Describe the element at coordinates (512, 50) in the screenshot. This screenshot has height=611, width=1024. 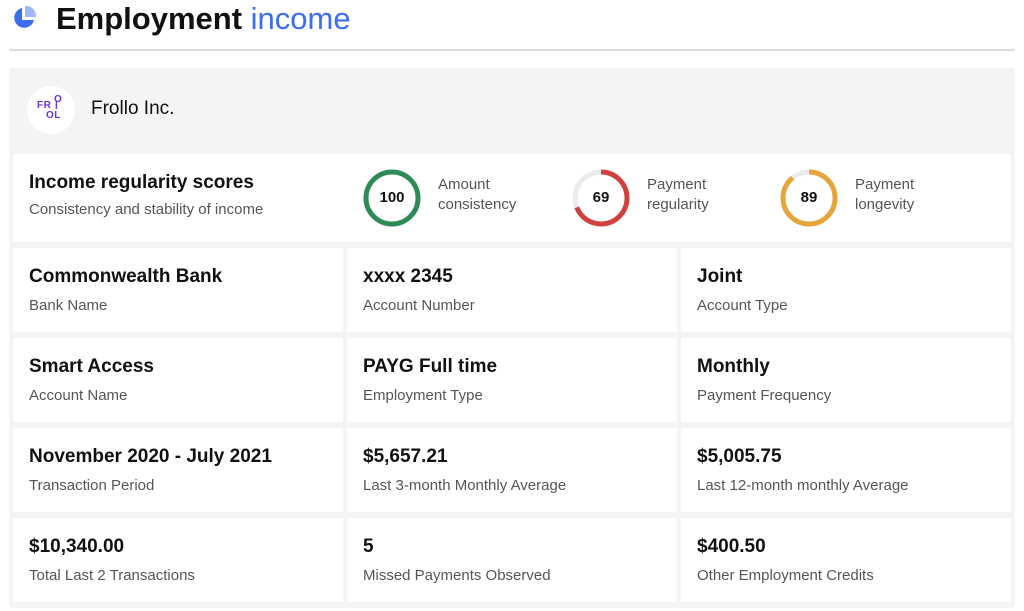
I see `header-divider` at that location.